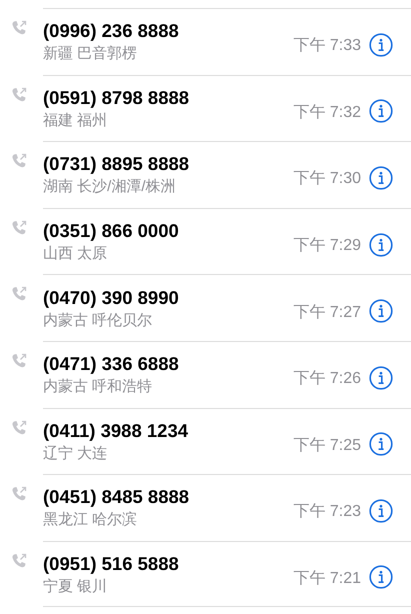 The height and width of the screenshot is (614, 411). I want to click on call-time: 下午 7:33, so click(327, 46).